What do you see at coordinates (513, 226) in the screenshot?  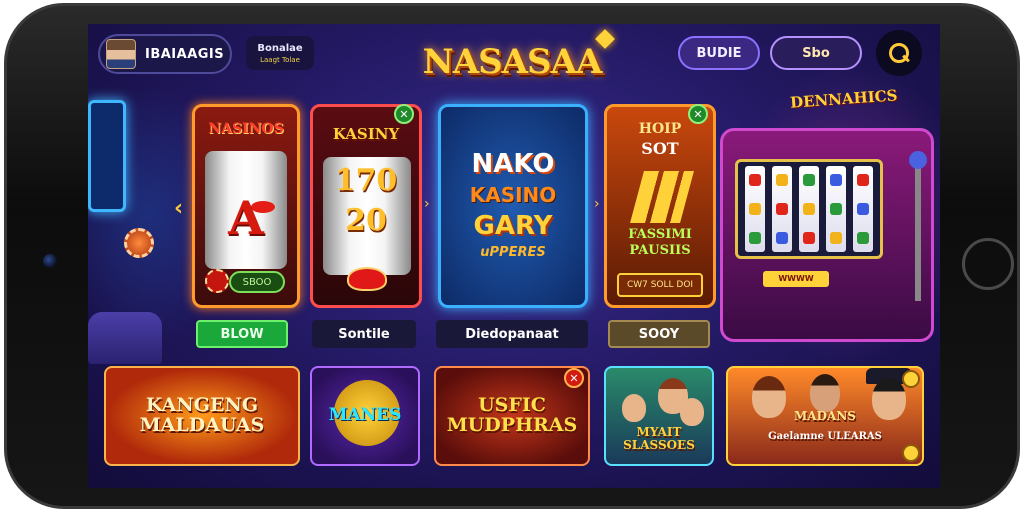 I see `card-line-3: GARY` at bounding box center [513, 226].